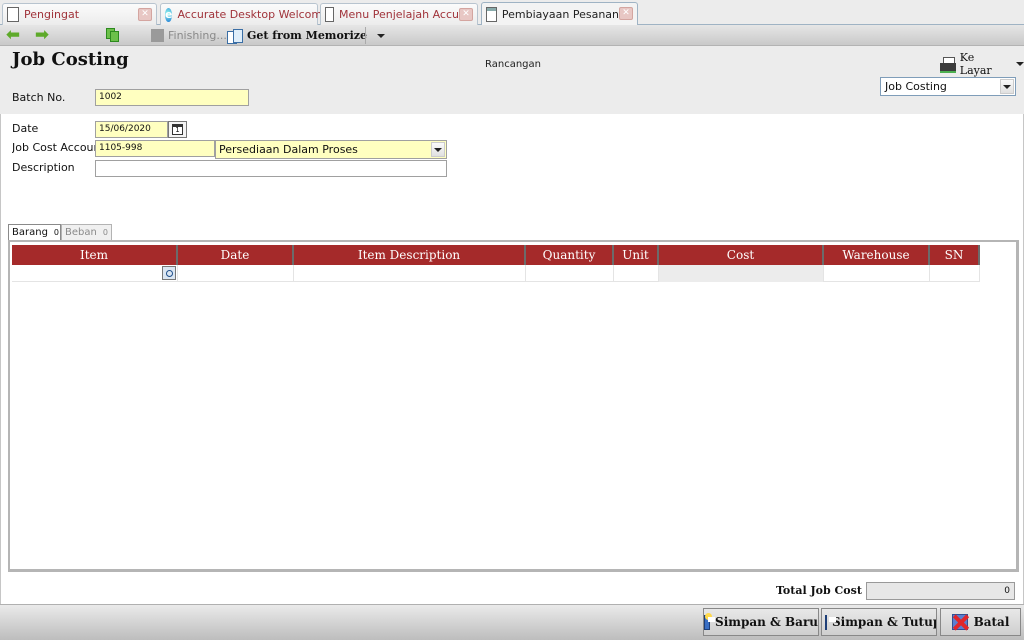  Describe the element at coordinates (955, 255) in the screenshot. I see `column-header-sn: SN` at that location.